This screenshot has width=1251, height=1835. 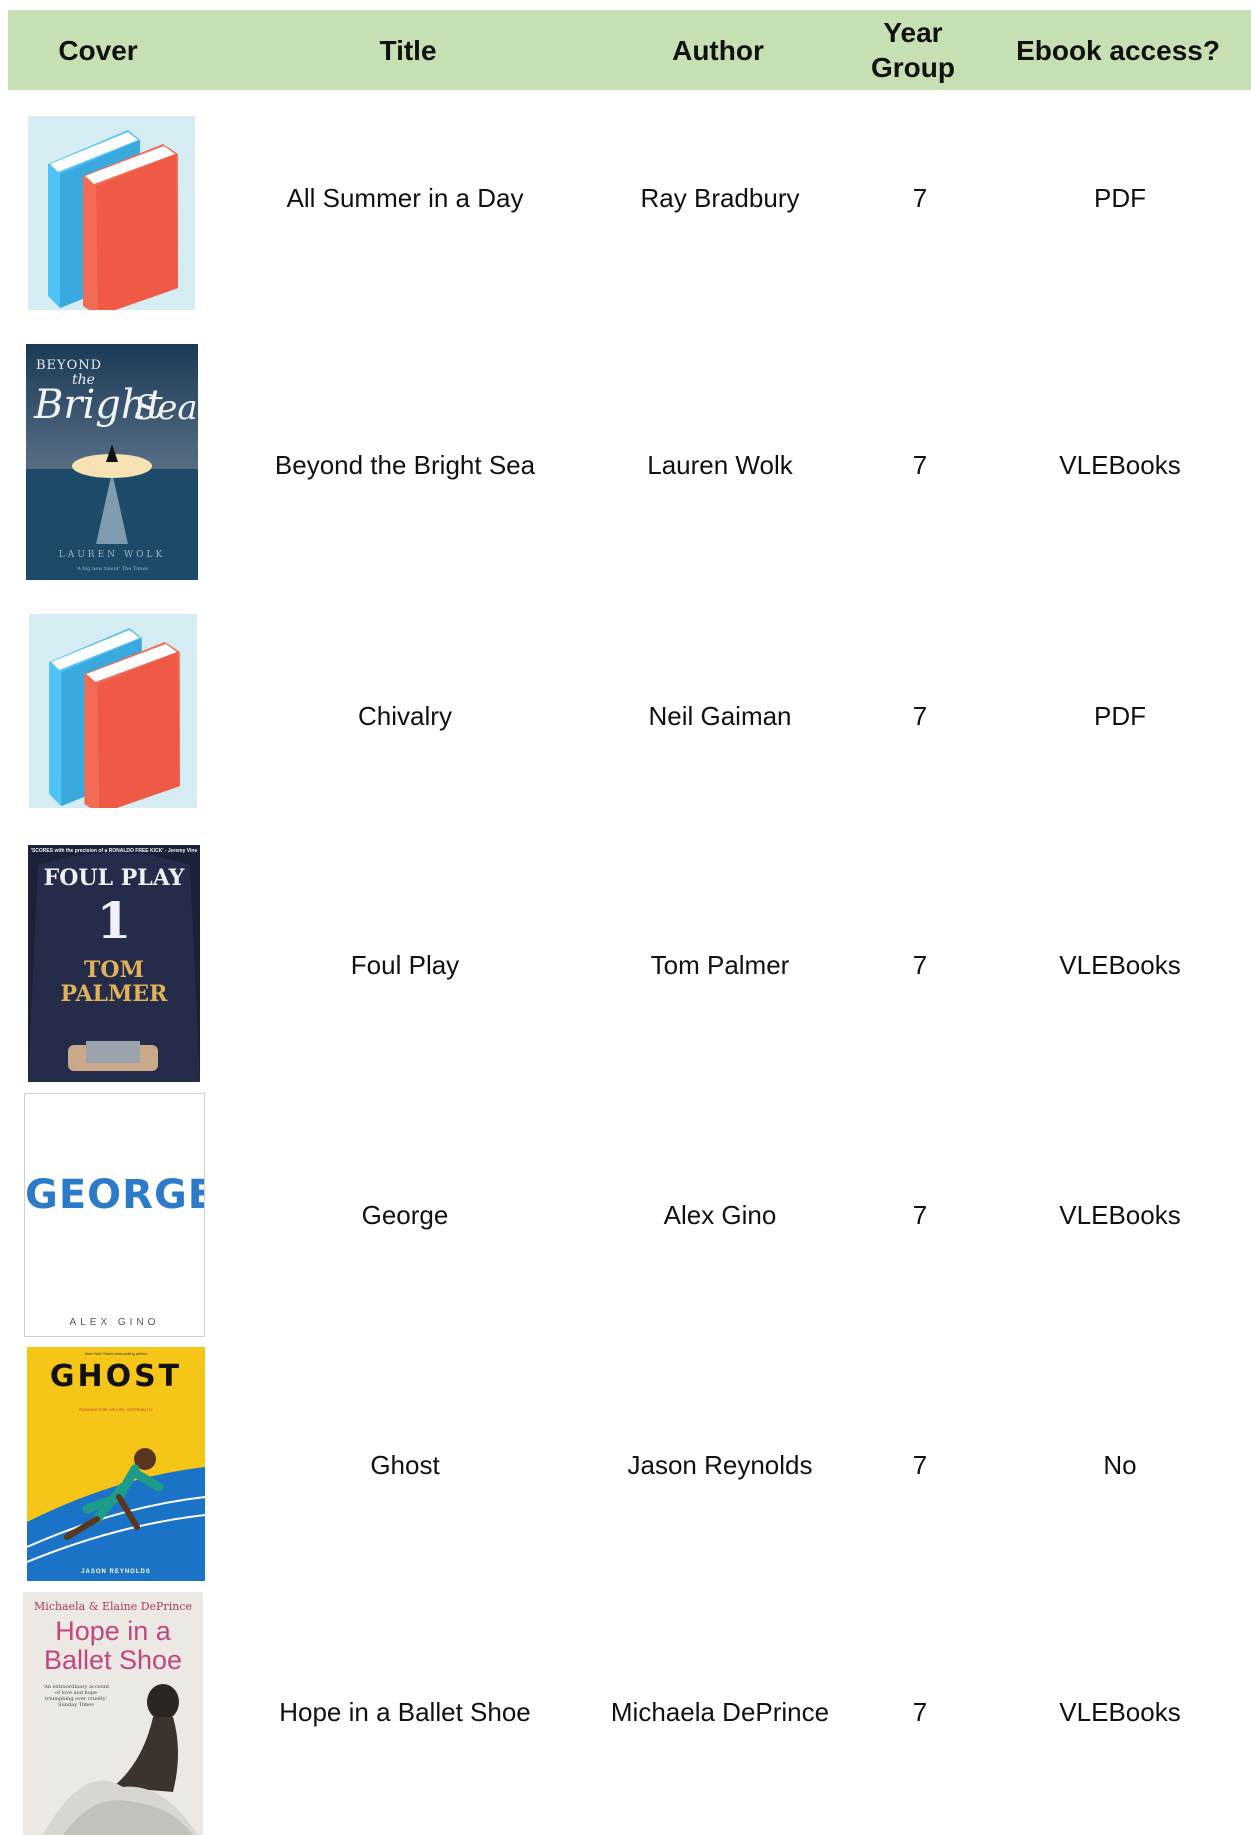 What do you see at coordinates (114, 994) in the screenshot?
I see `cover-author-line2: PALMER` at bounding box center [114, 994].